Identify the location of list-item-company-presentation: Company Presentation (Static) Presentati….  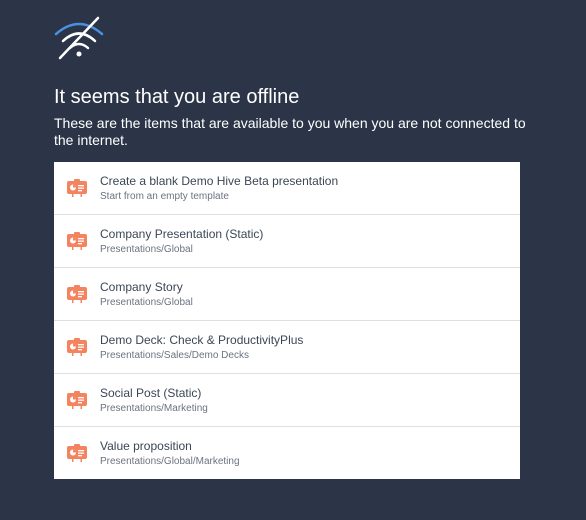
(287, 241).